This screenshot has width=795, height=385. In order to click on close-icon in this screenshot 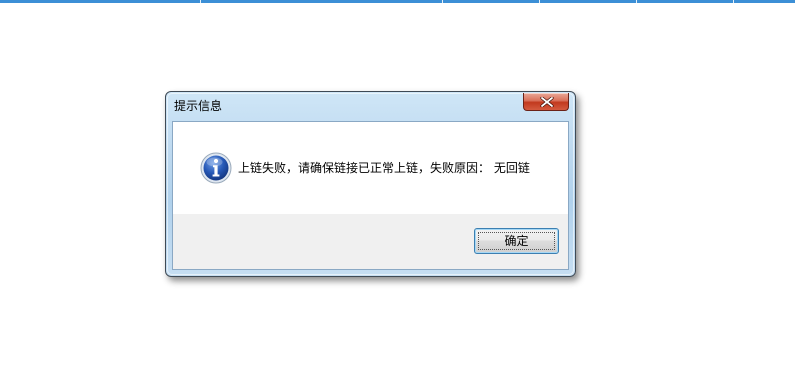, I will do `click(547, 102)`.